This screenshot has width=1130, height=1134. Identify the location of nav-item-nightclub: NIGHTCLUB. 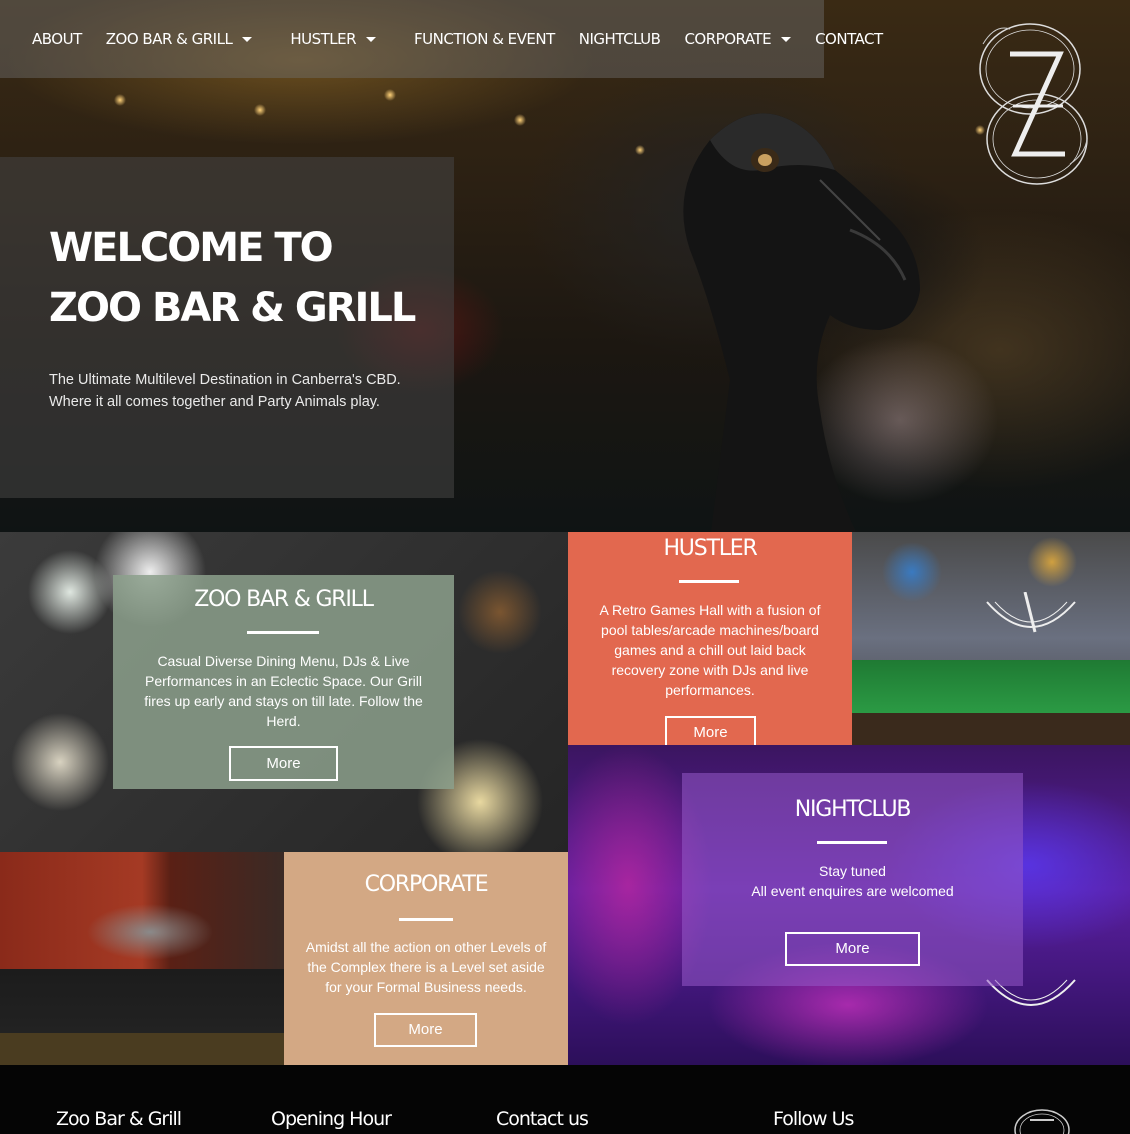
(620, 39).